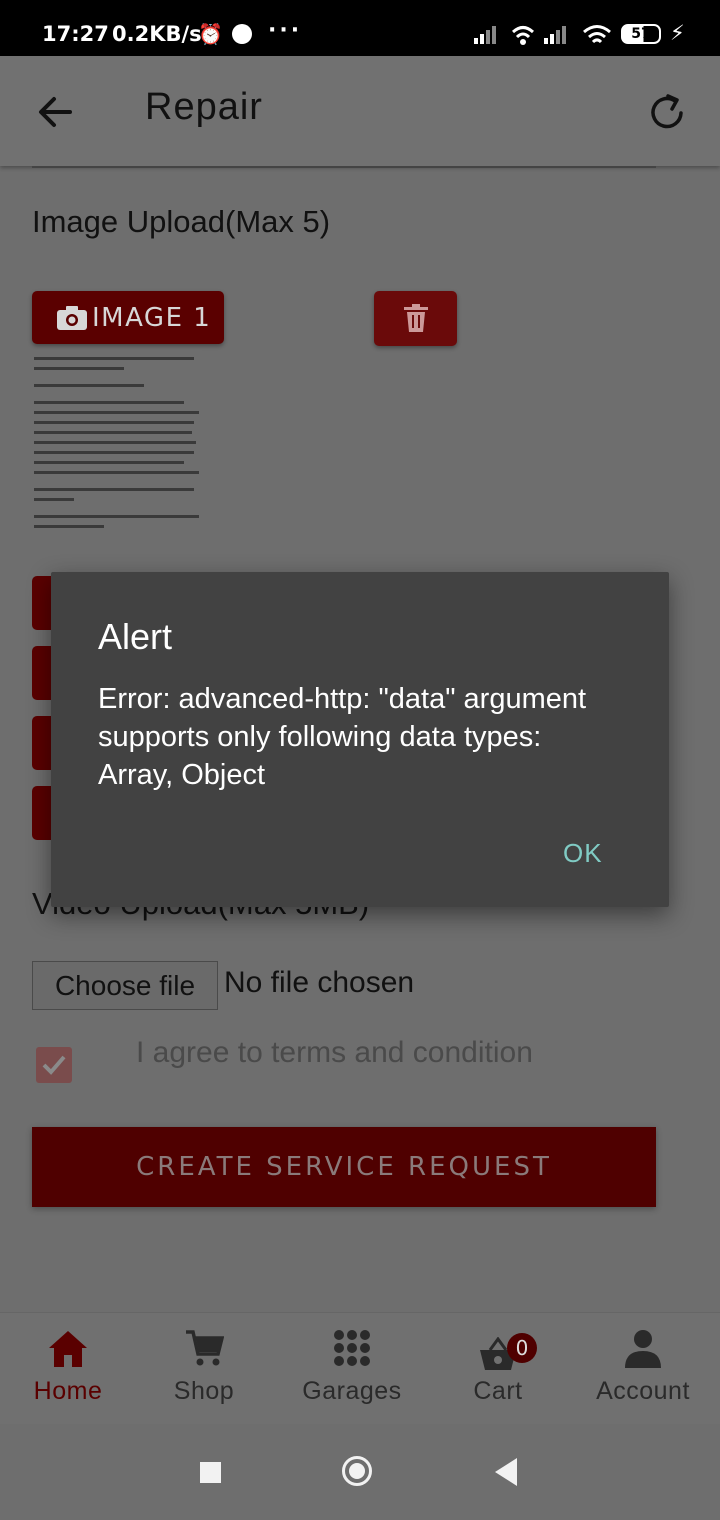  What do you see at coordinates (68, 1349) in the screenshot?
I see `home-icon` at bounding box center [68, 1349].